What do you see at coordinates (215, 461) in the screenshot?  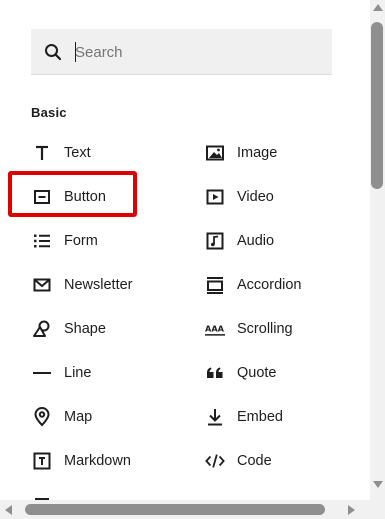 I see `code-icon` at bounding box center [215, 461].